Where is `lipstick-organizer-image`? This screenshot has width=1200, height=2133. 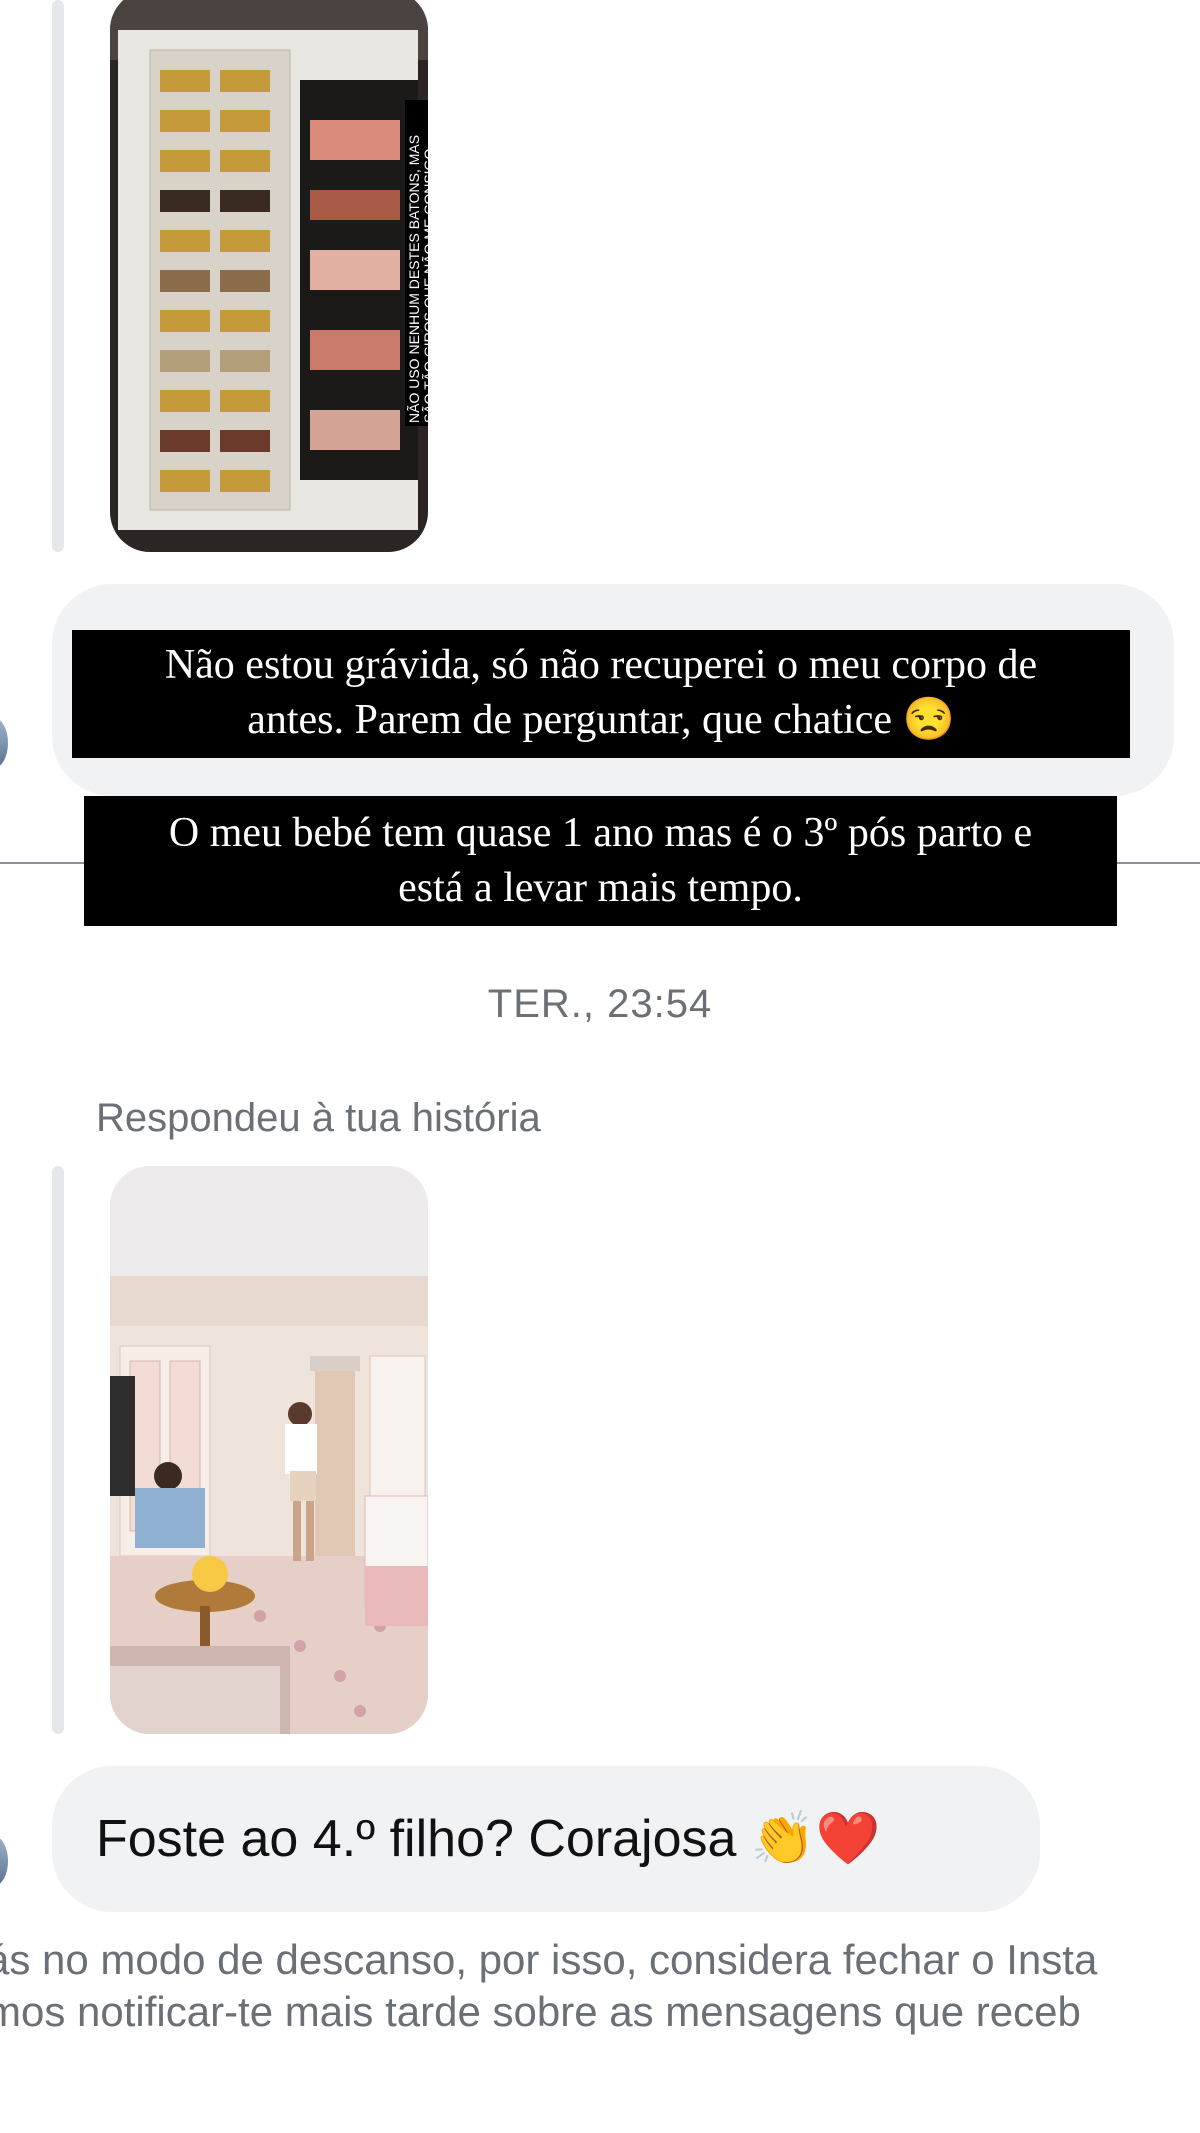
lipstick-organizer-image is located at coordinates (269, 276).